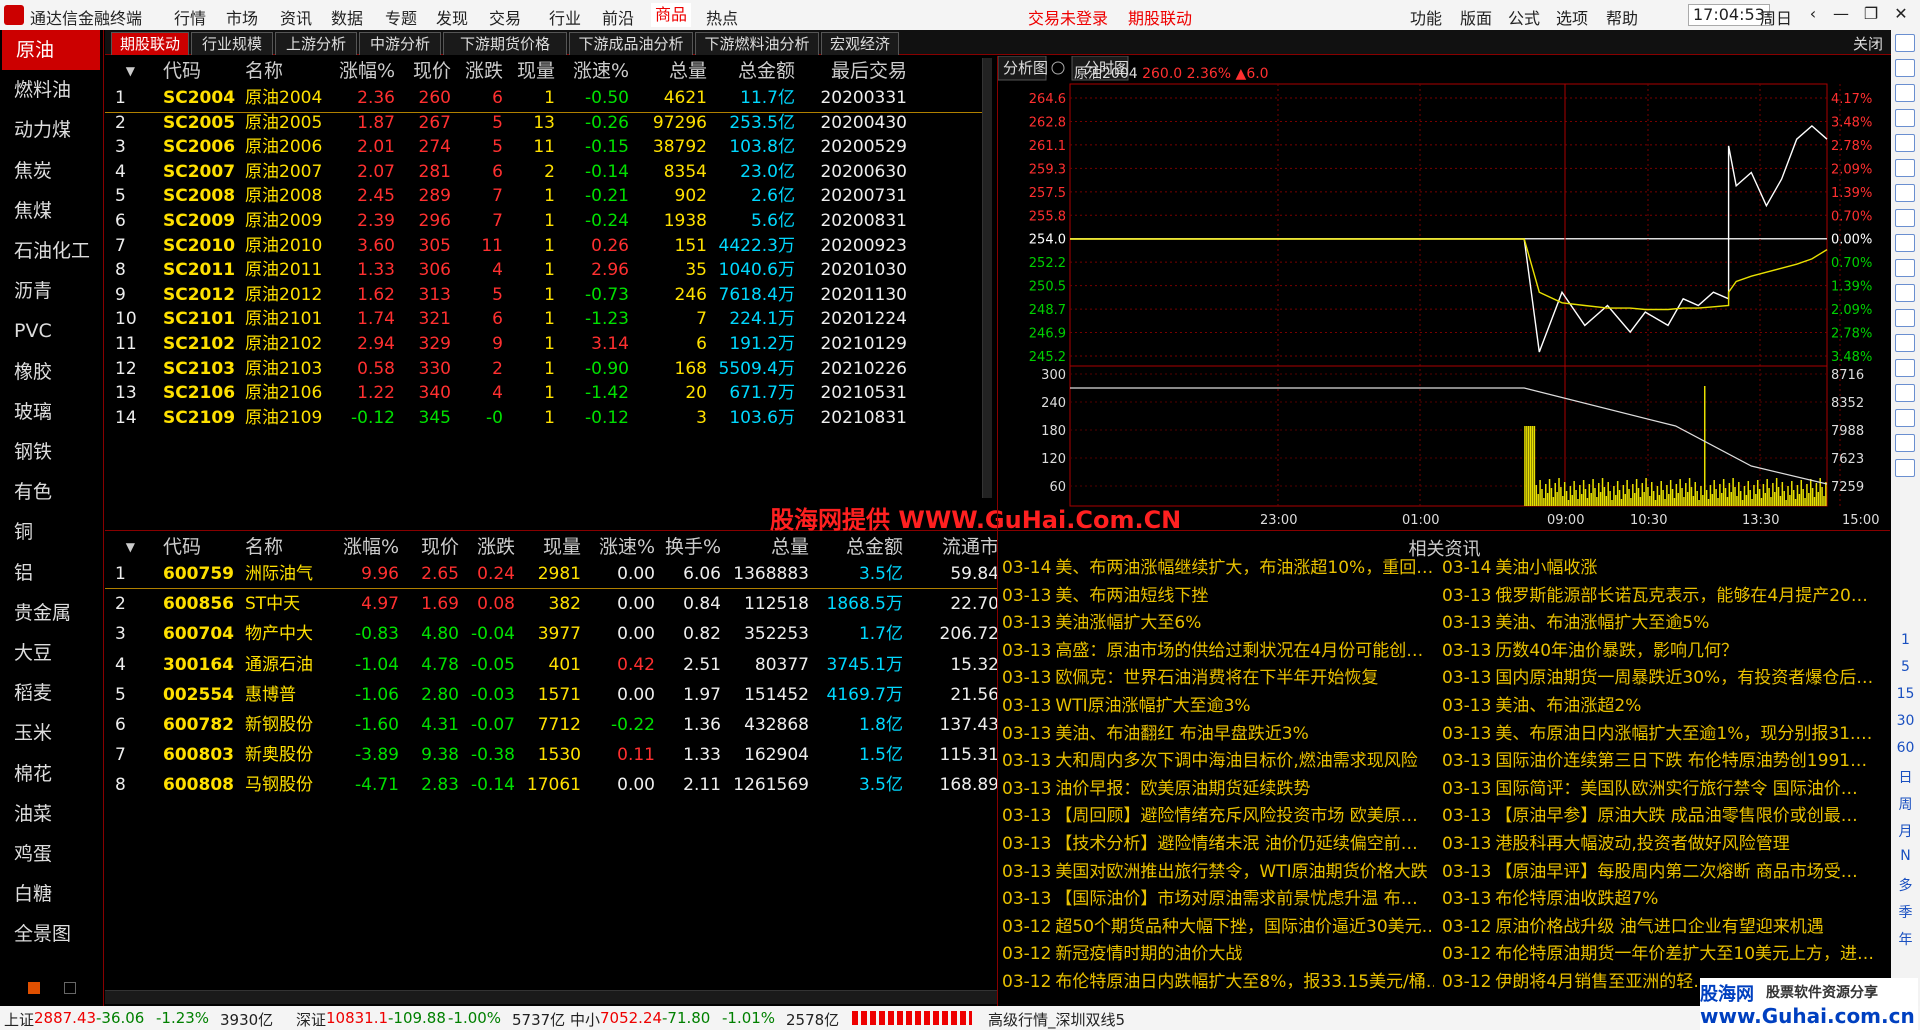  I want to click on sort-icon: ▼, so click(128, 547).